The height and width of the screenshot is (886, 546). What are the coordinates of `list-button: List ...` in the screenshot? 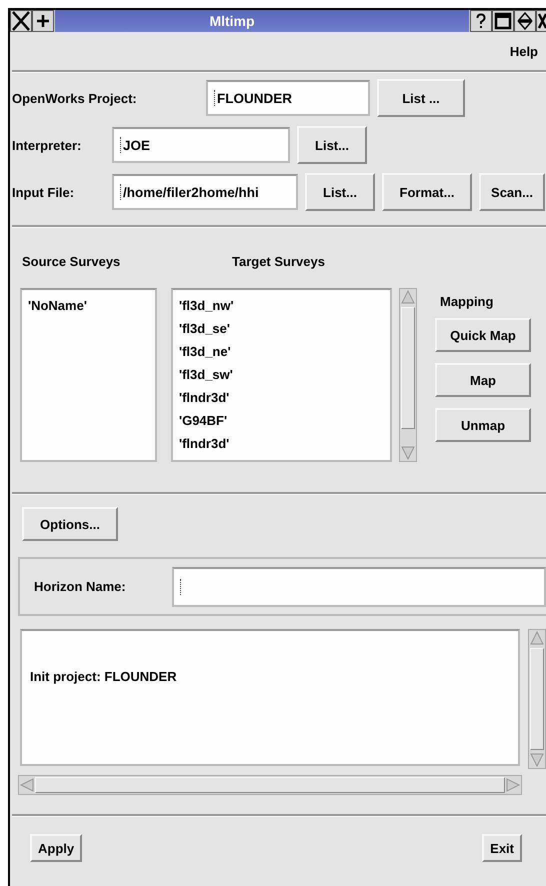 It's located at (421, 98).